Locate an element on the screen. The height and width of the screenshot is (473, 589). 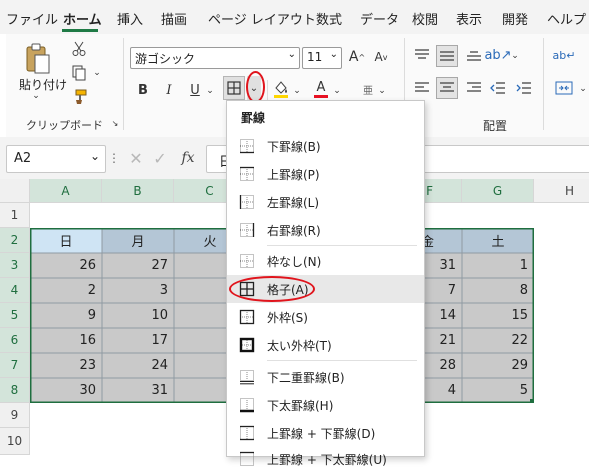
grow-font-button: A ^ is located at coordinates (357, 57).